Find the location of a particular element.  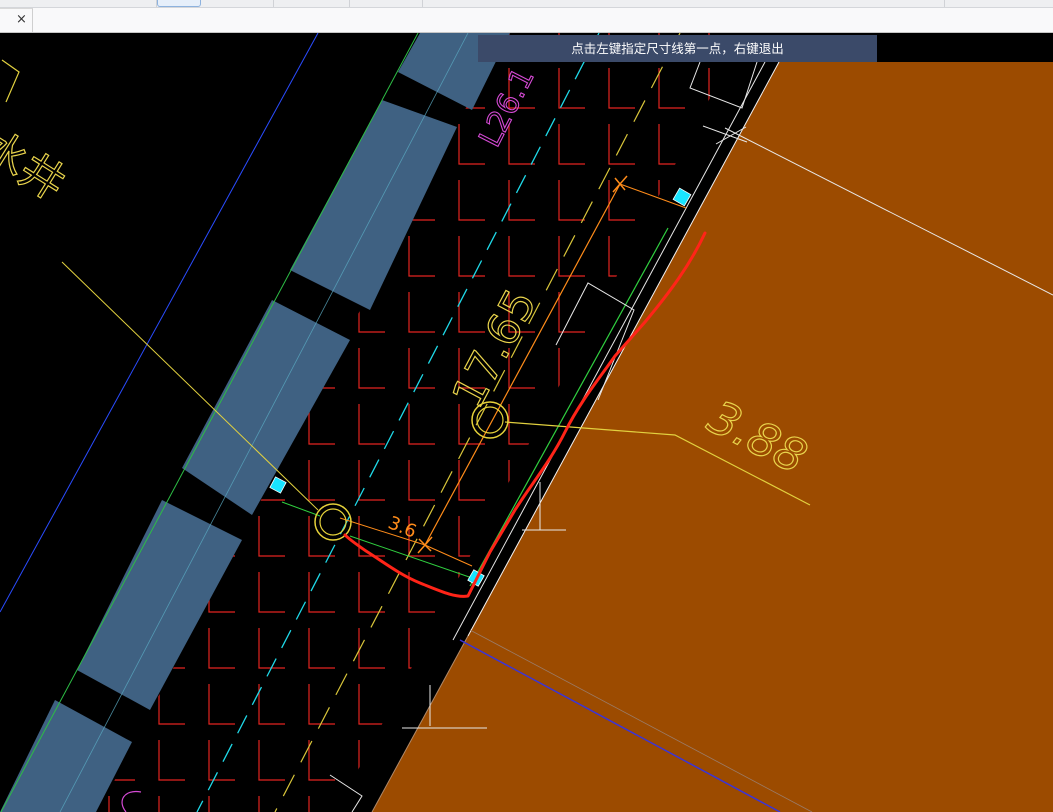

prompt-text: 点击左键指定尺寸线第一点，右键退出 is located at coordinates (677, 48).